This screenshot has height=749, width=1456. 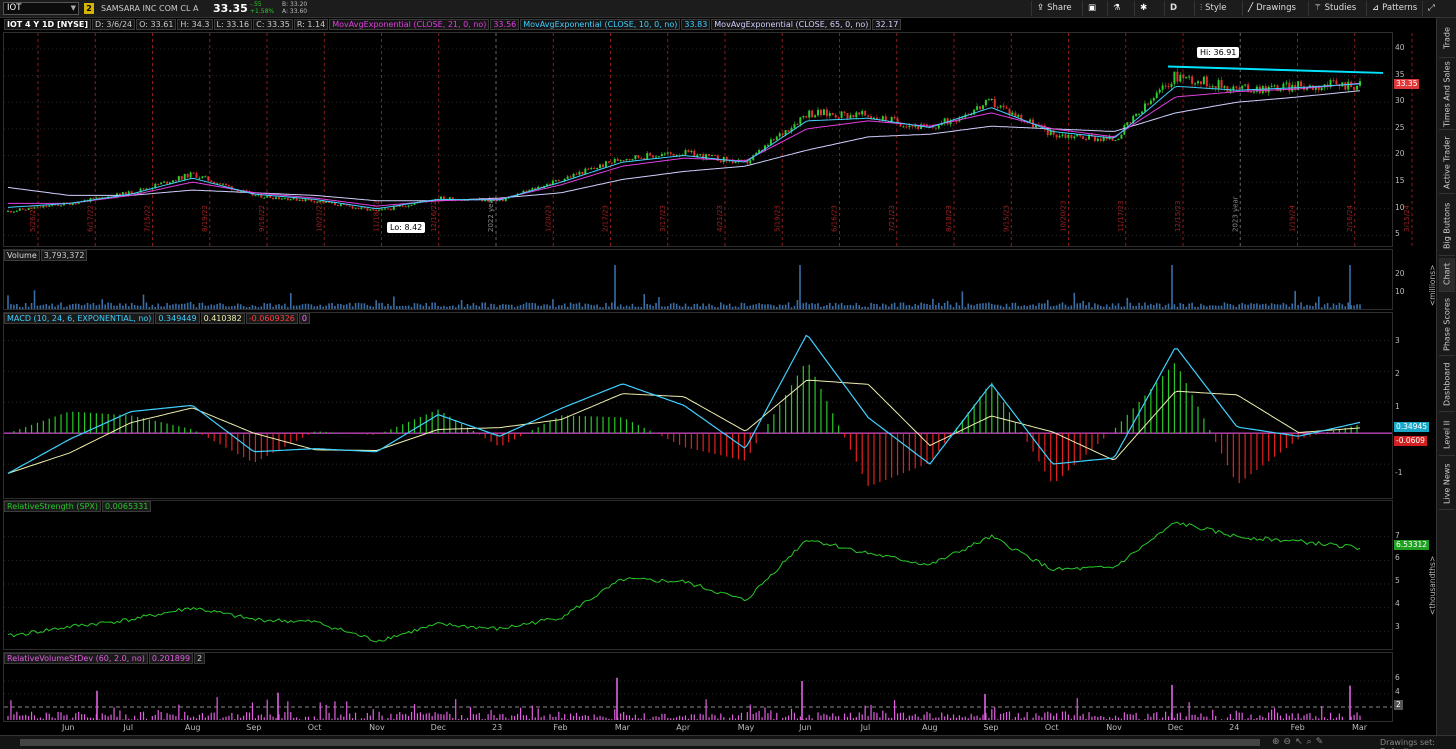 What do you see at coordinates (1447, 484) in the screenshot?
I see `sidebar-tab-live-news: Live News` at bounding box center [1447, 484].